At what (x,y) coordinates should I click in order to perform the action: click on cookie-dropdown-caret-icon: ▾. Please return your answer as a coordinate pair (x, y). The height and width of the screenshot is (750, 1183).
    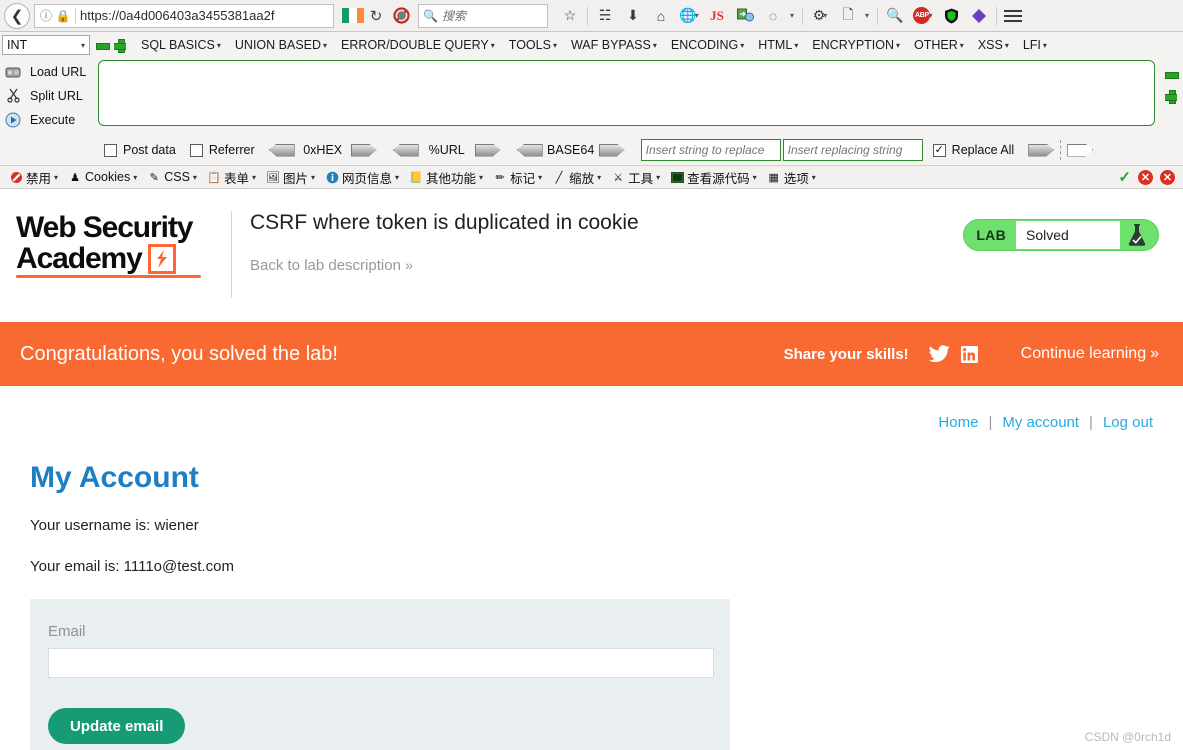
    Looking at the image, I should click on (793, 16).